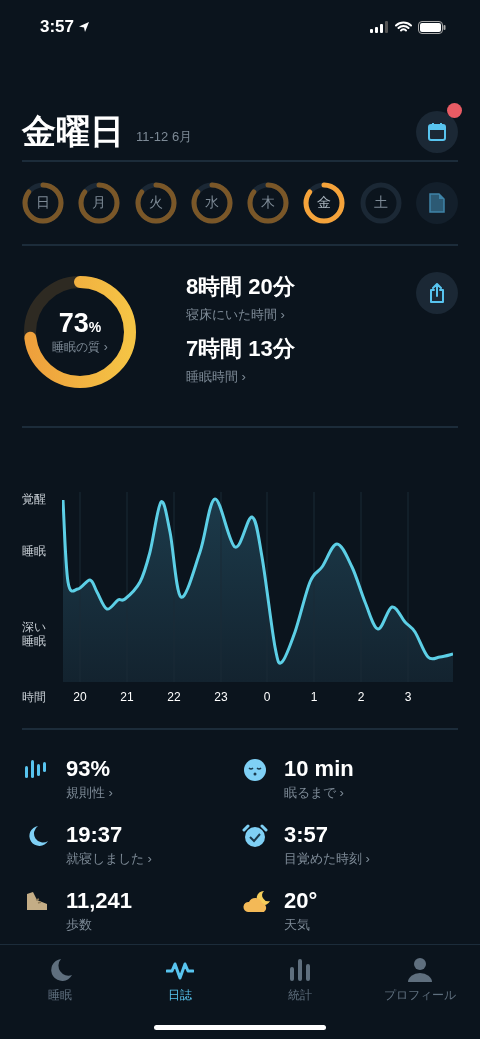 This screenshot has height=1039, width=480. I want to click on clock-time: 3:57, so click(57, 27).